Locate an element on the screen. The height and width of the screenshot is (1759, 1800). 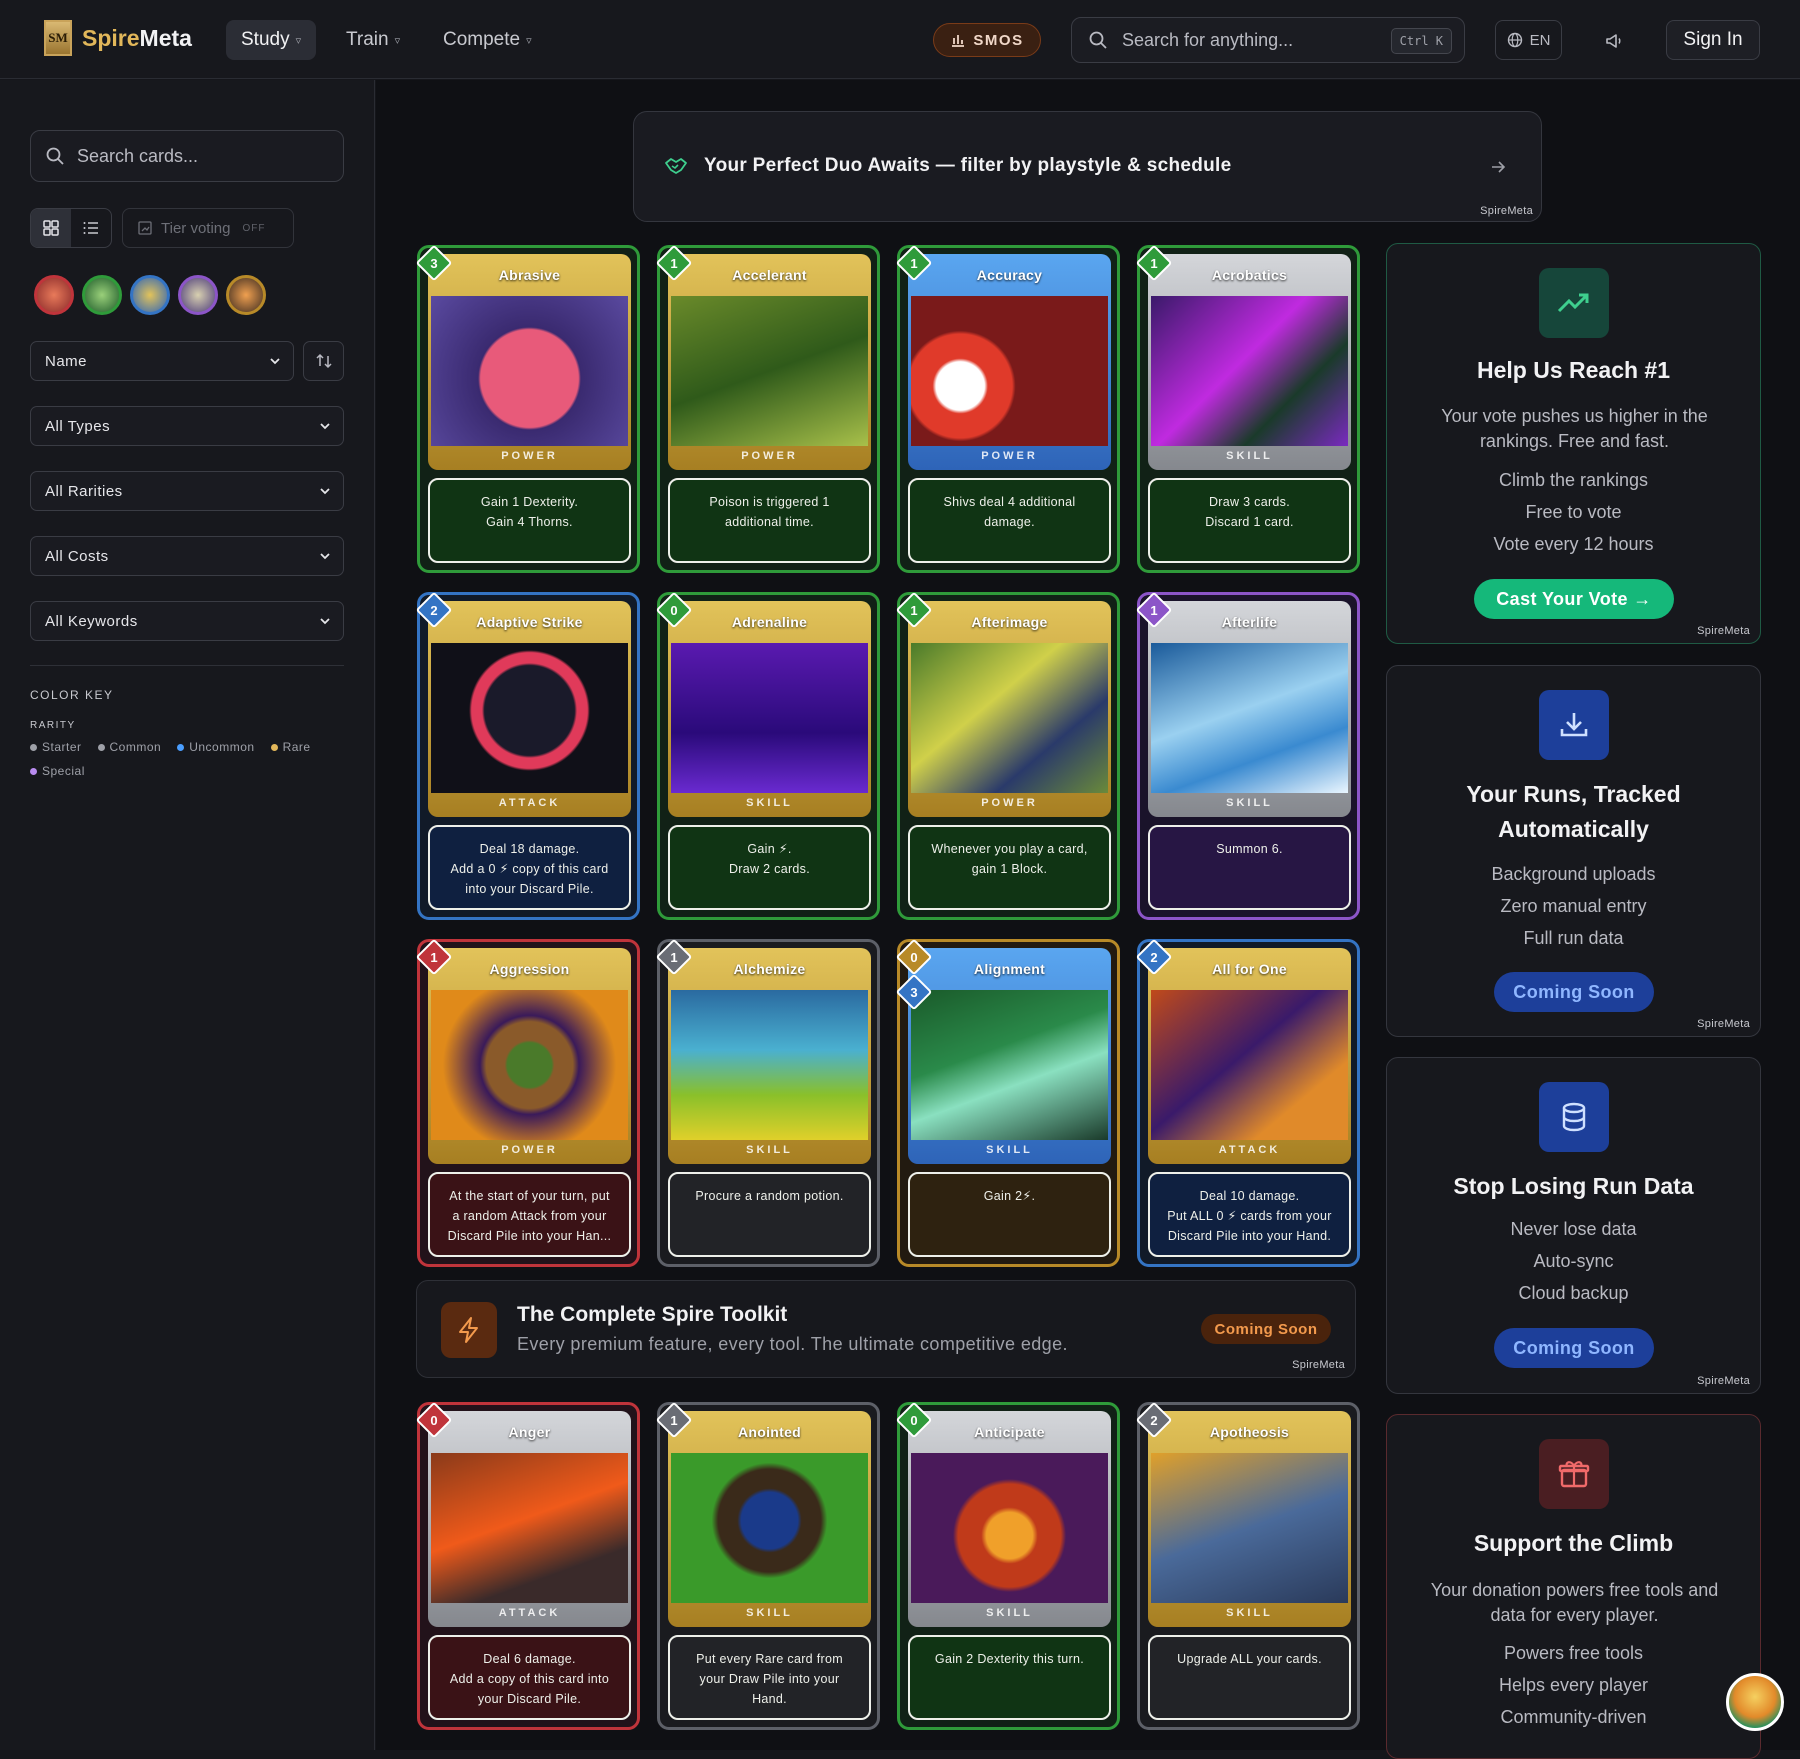
card-description: Shivs deal 4 additional damage. is located at coordinates (1009, 520).